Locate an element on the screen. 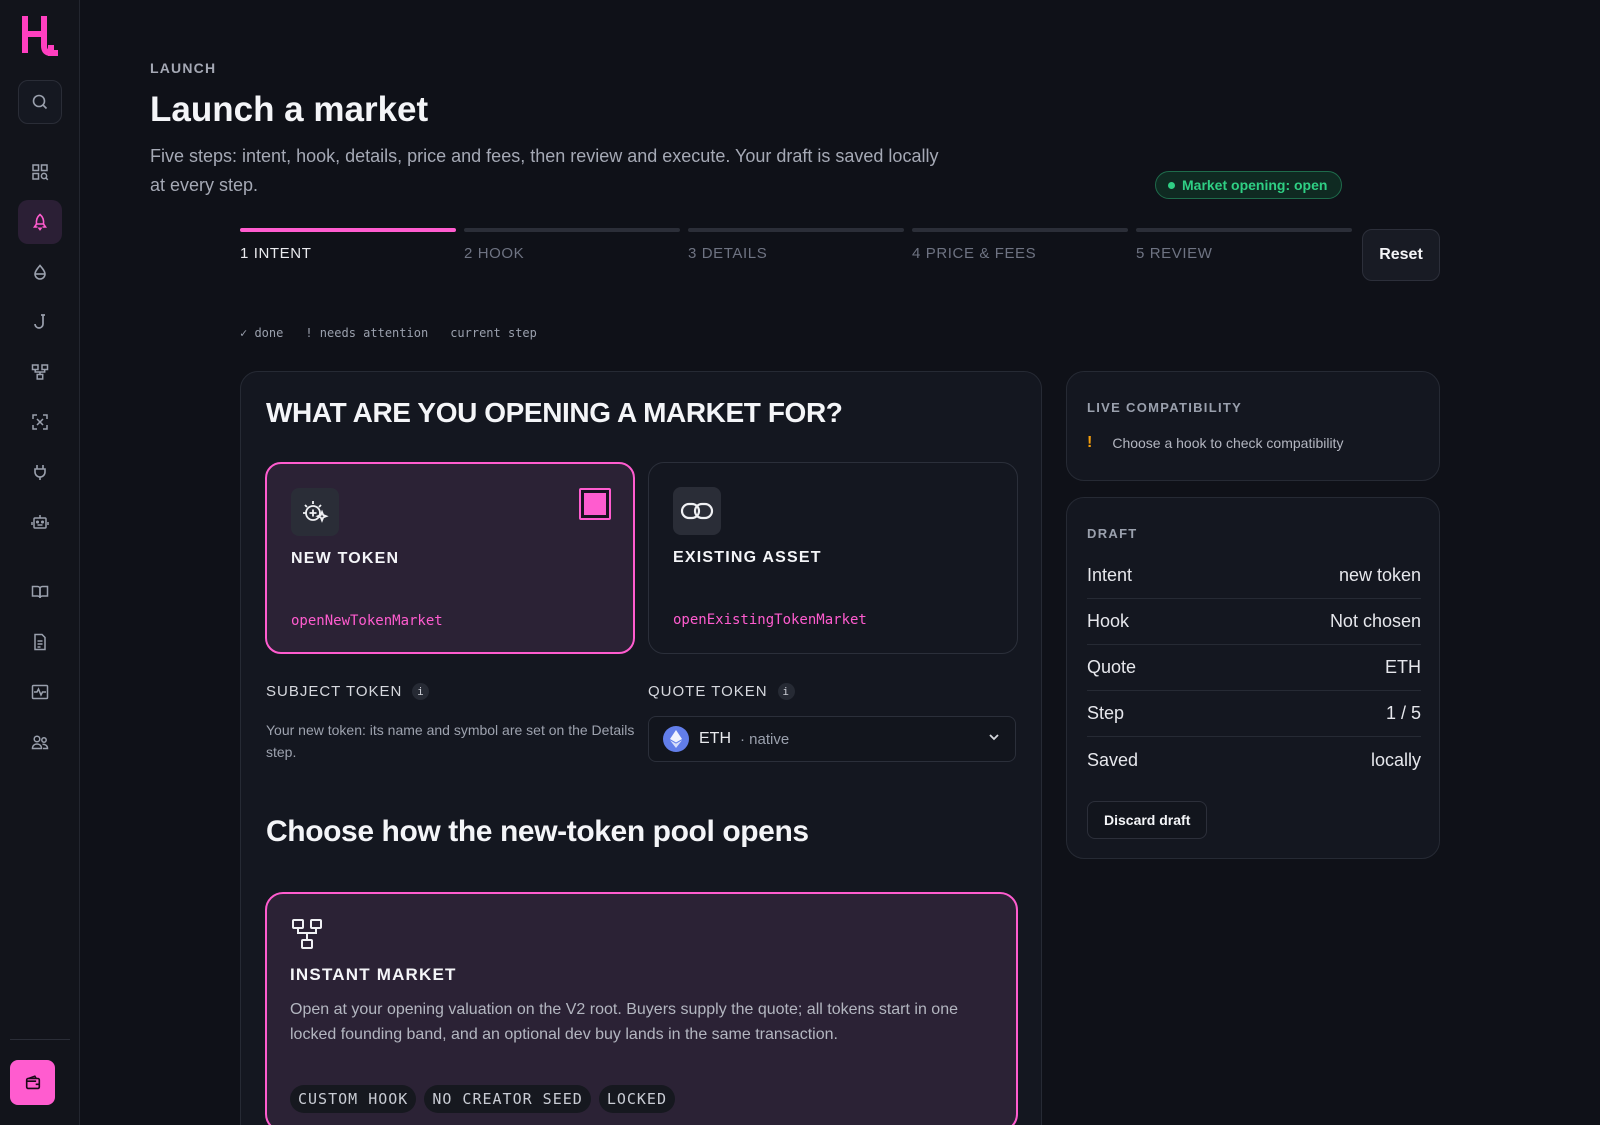 The height and width of the screenshot is (1125, 1600). option-existing-asset: EXISTING ASSET openExistingTokenMarket is located at coordinates (833, 558).